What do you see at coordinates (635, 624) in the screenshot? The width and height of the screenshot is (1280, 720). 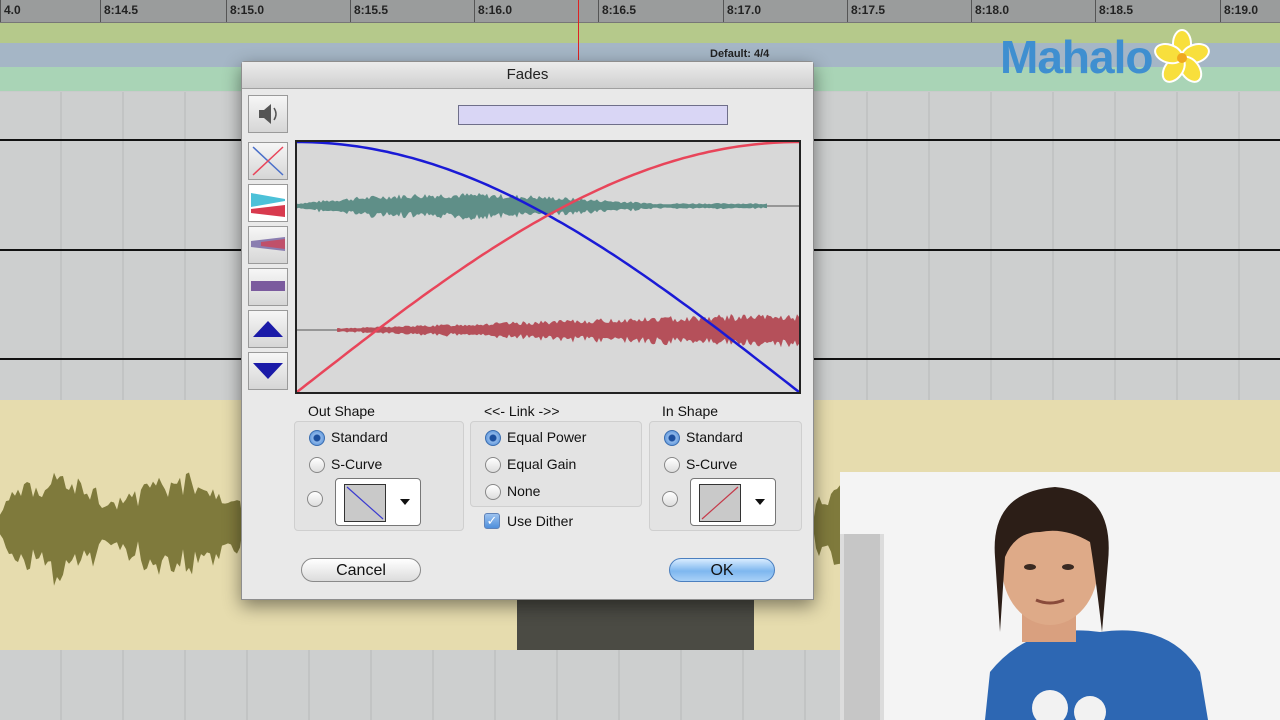 I see `selected-clip` at bounding box center [635, 624].